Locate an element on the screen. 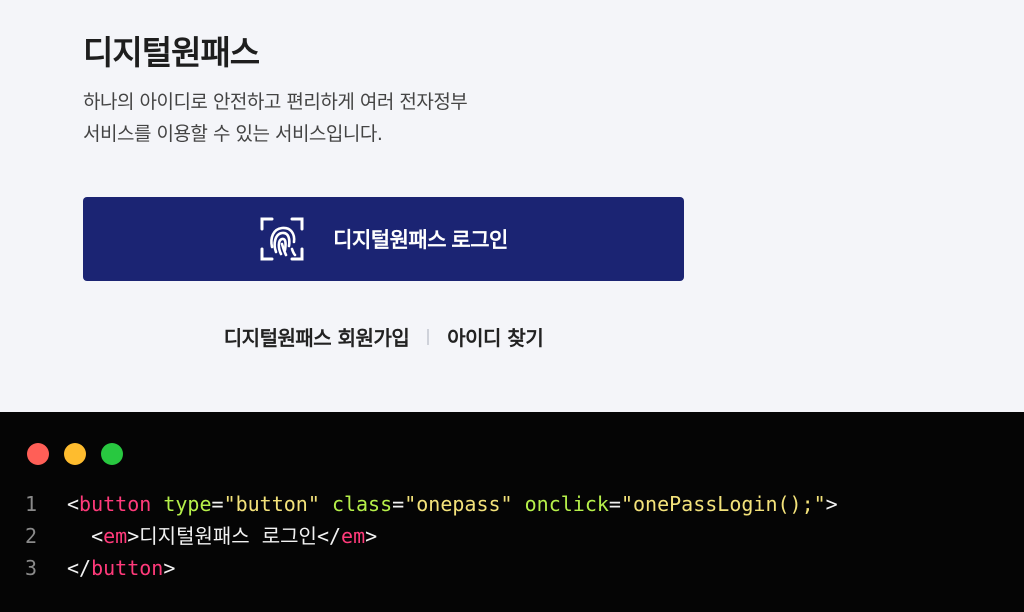  fingerprint-scan-icon is located at coordinates (282, 239).